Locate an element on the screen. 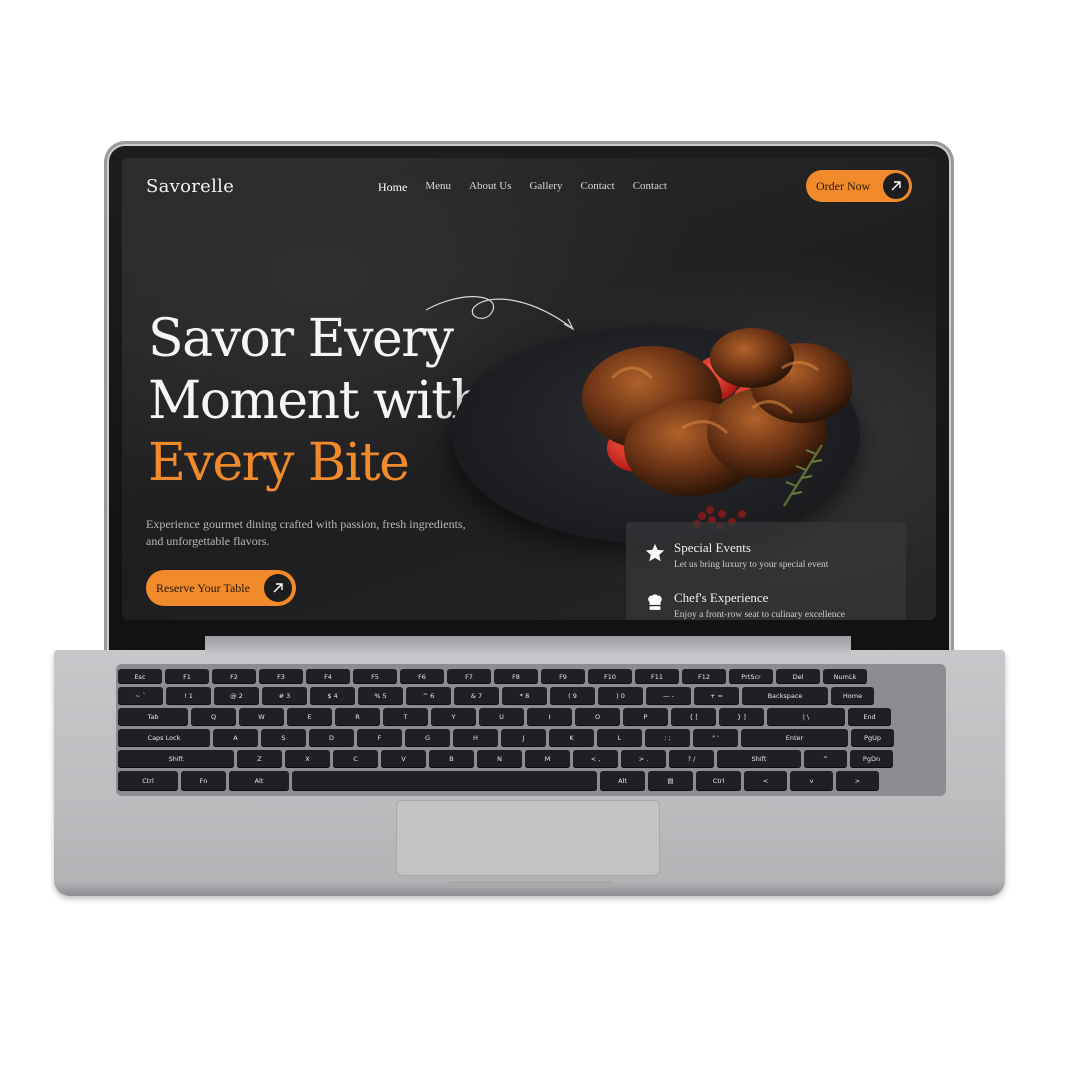 Image resolution: width=1080 pixels, height=1080 pixels. key: ) 0 is located at coordinates (620, 696).